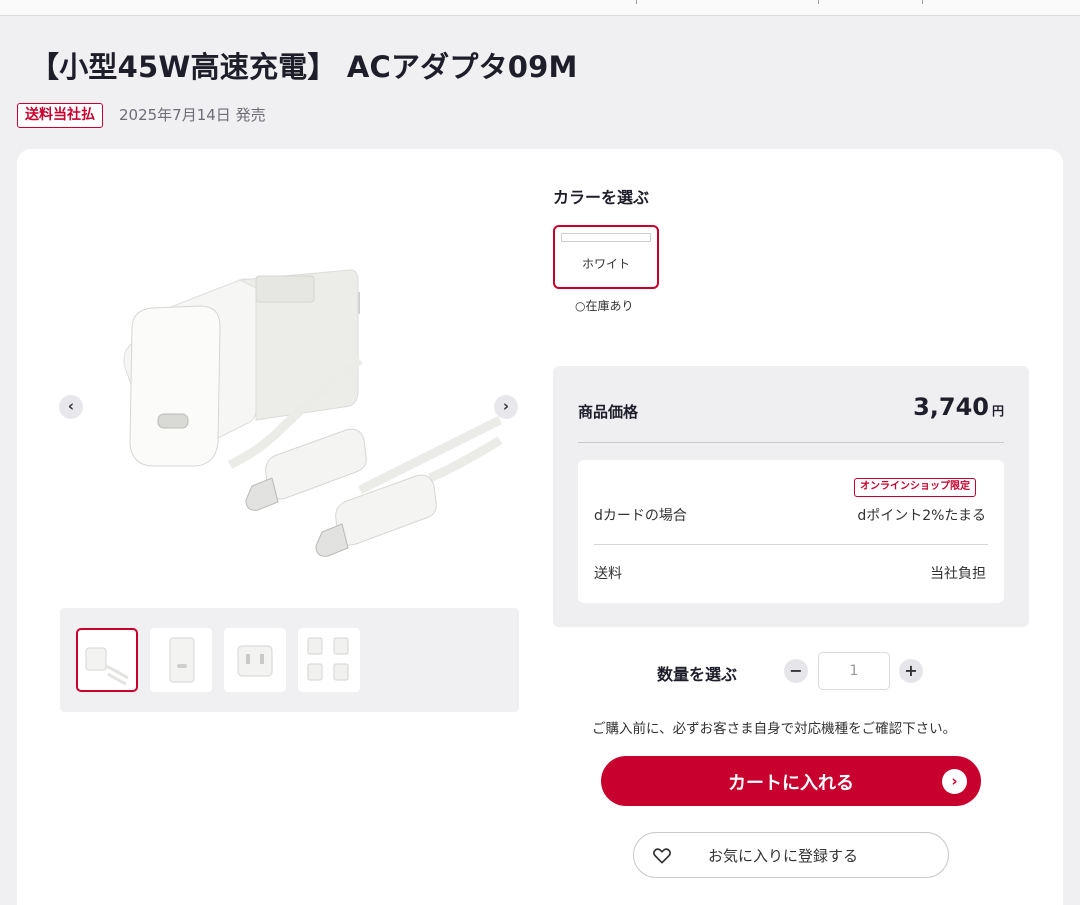 The image size is (1080, 905). Describe the element at coordinates (601, 197) in the screenshot. I see `color-heading: カラーを選ぶ` at that location.